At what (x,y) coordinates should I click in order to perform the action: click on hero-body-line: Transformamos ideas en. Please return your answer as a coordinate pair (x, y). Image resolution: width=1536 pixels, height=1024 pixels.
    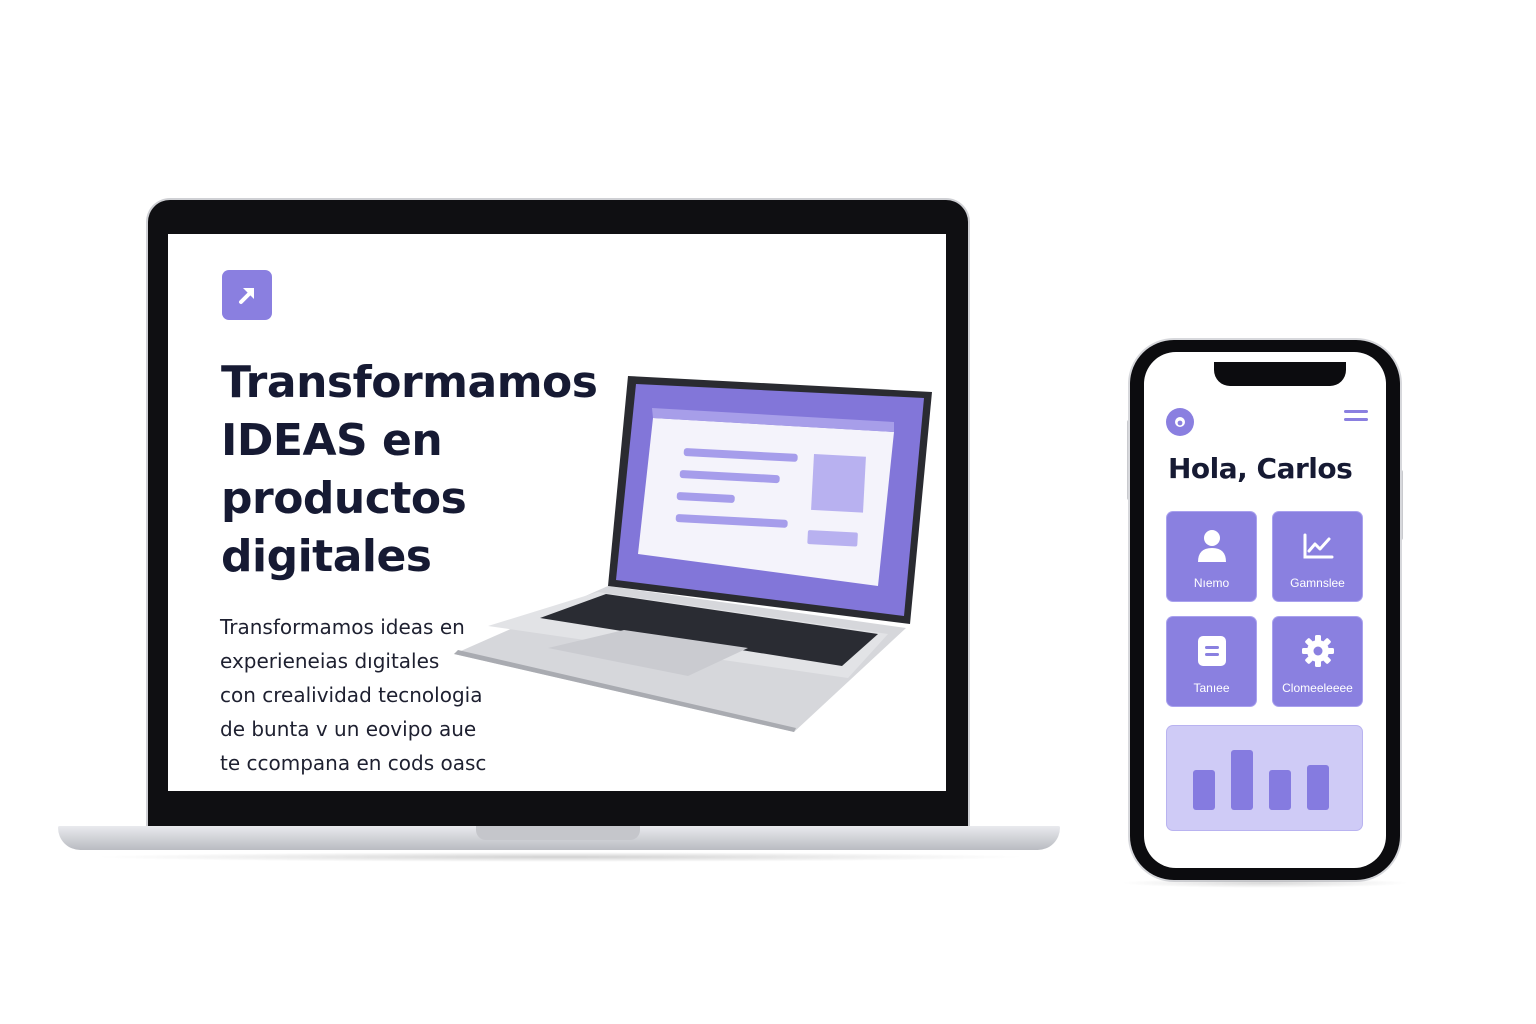
    Looking at the image, I should click on (342, 627).